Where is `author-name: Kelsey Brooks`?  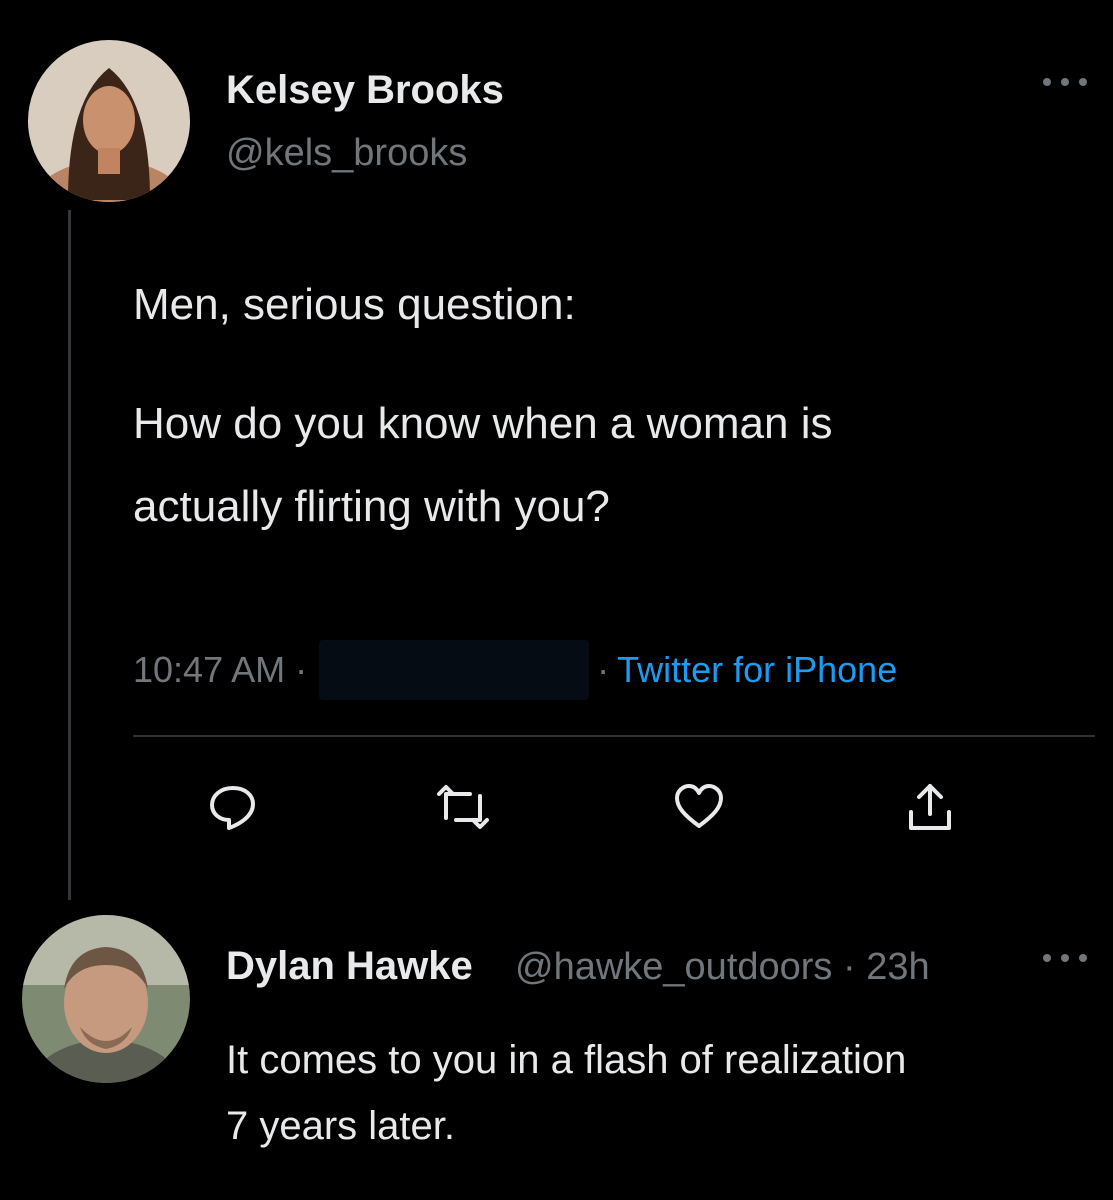
author-name: Kelsey Brooks is located at coordinates (365, 90).